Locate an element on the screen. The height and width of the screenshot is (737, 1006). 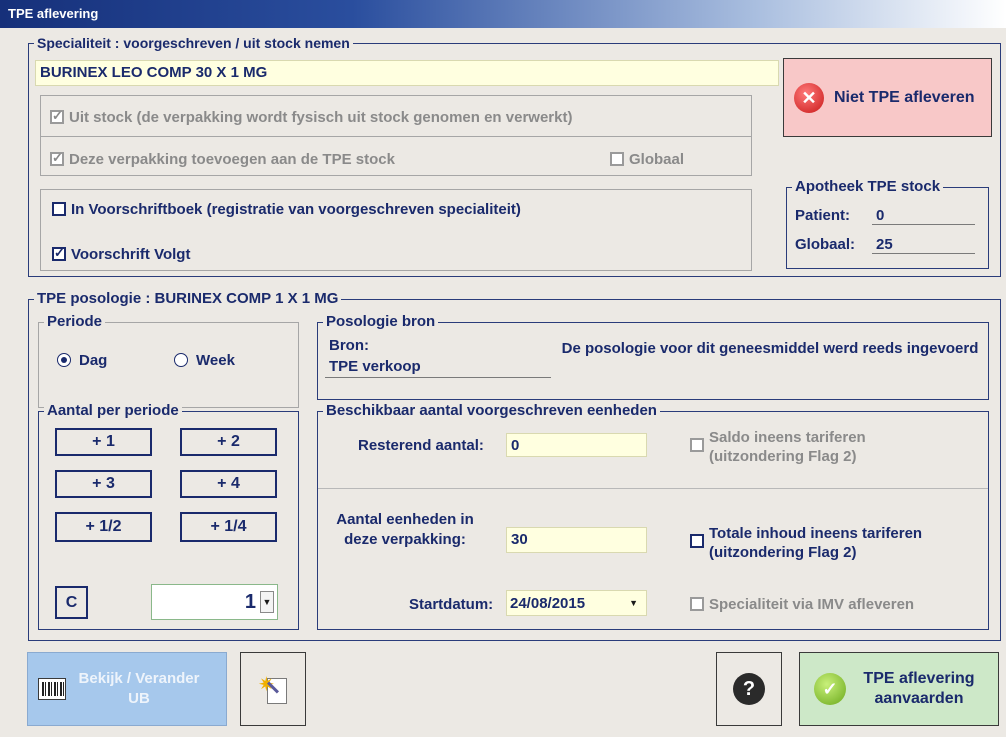
voorschriftboek-checkbox is located at coordinates (59, 209).